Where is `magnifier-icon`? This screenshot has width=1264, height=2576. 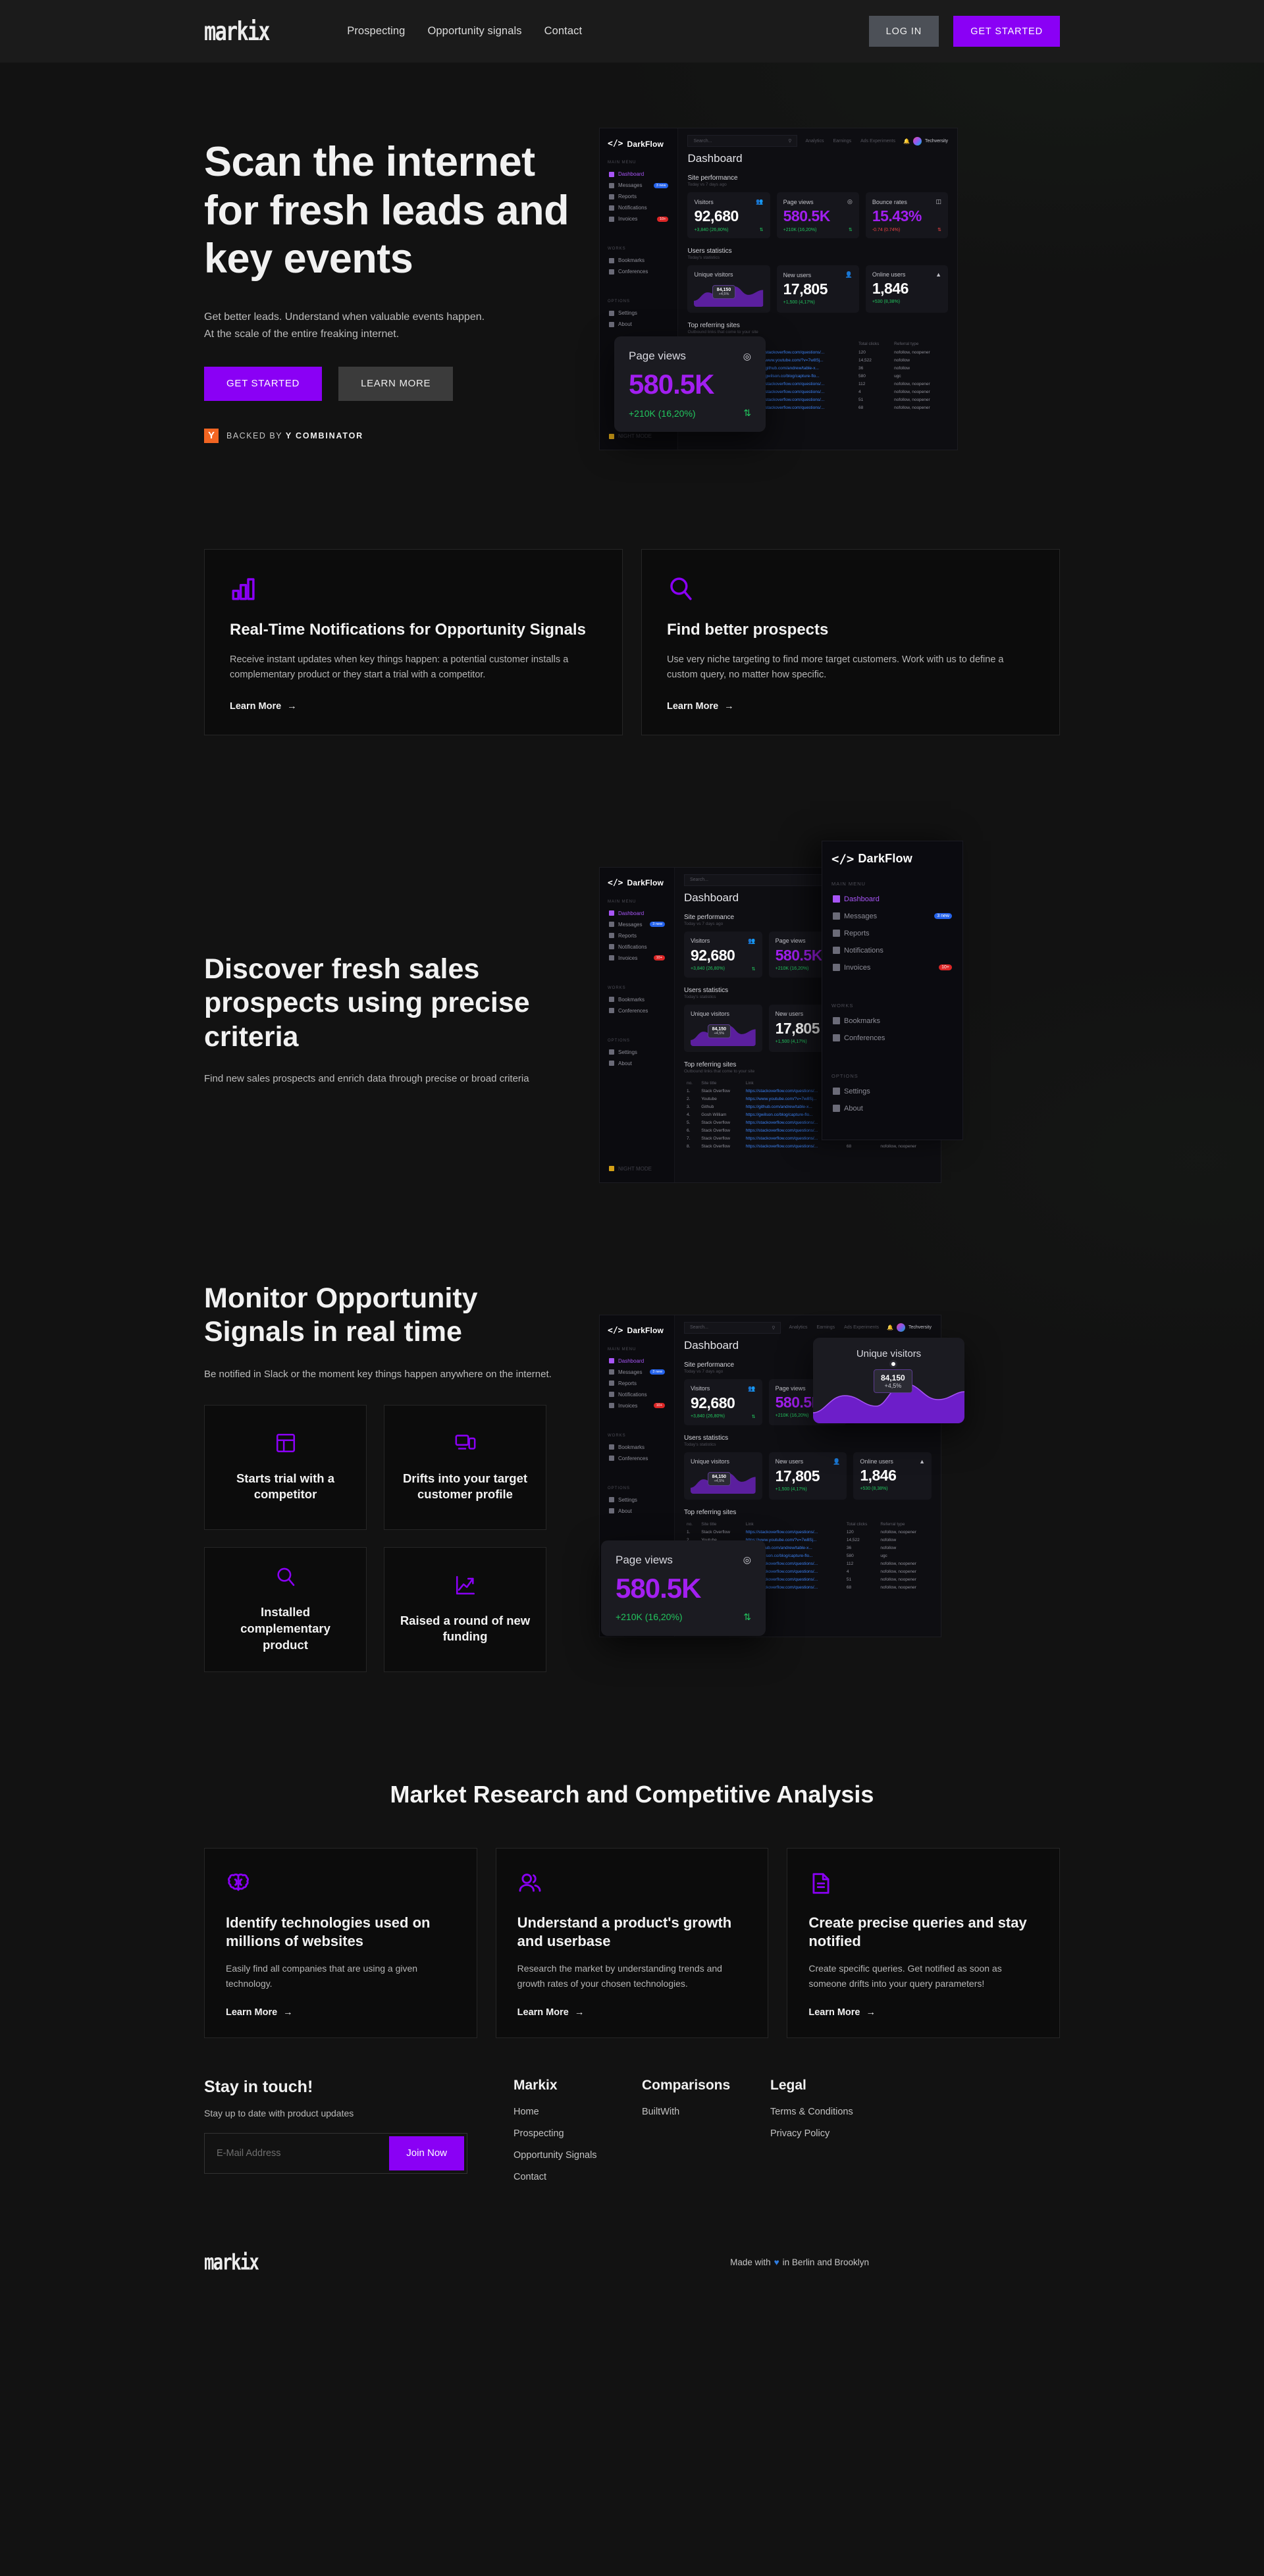
magnifier-icon is located at coordinates (286, 1578).